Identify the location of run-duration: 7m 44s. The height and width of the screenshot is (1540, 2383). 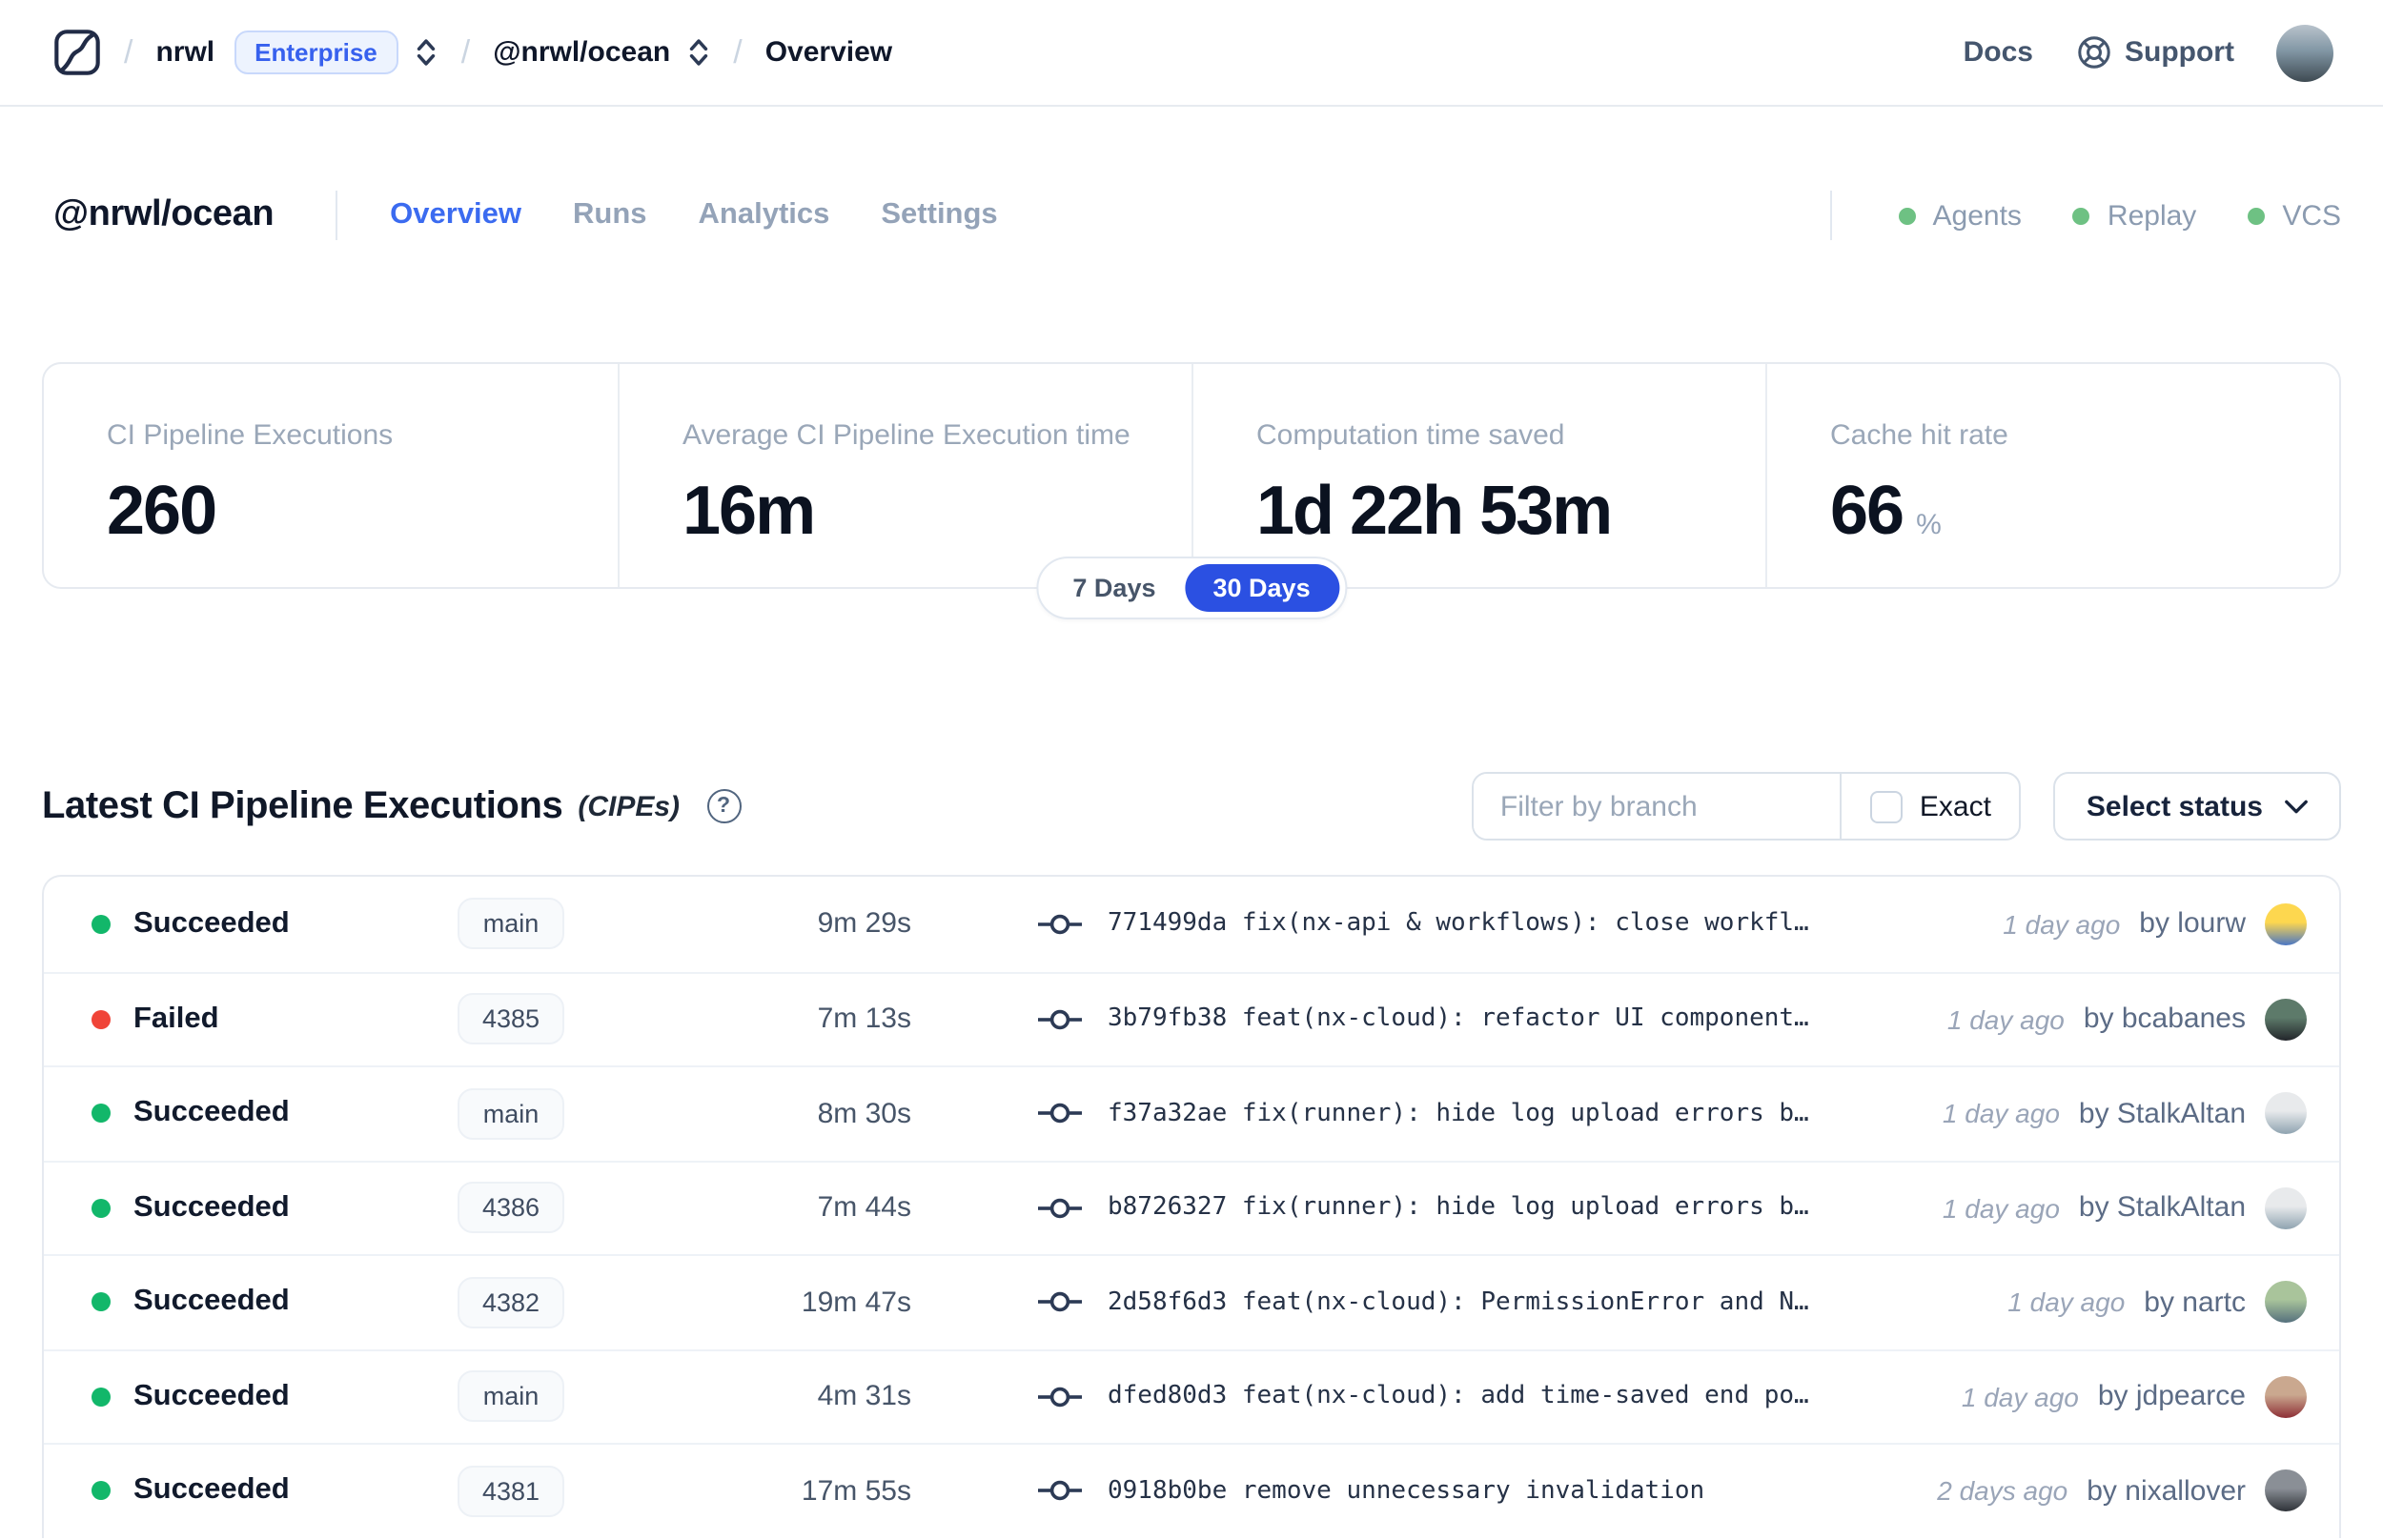
(864, 1208).